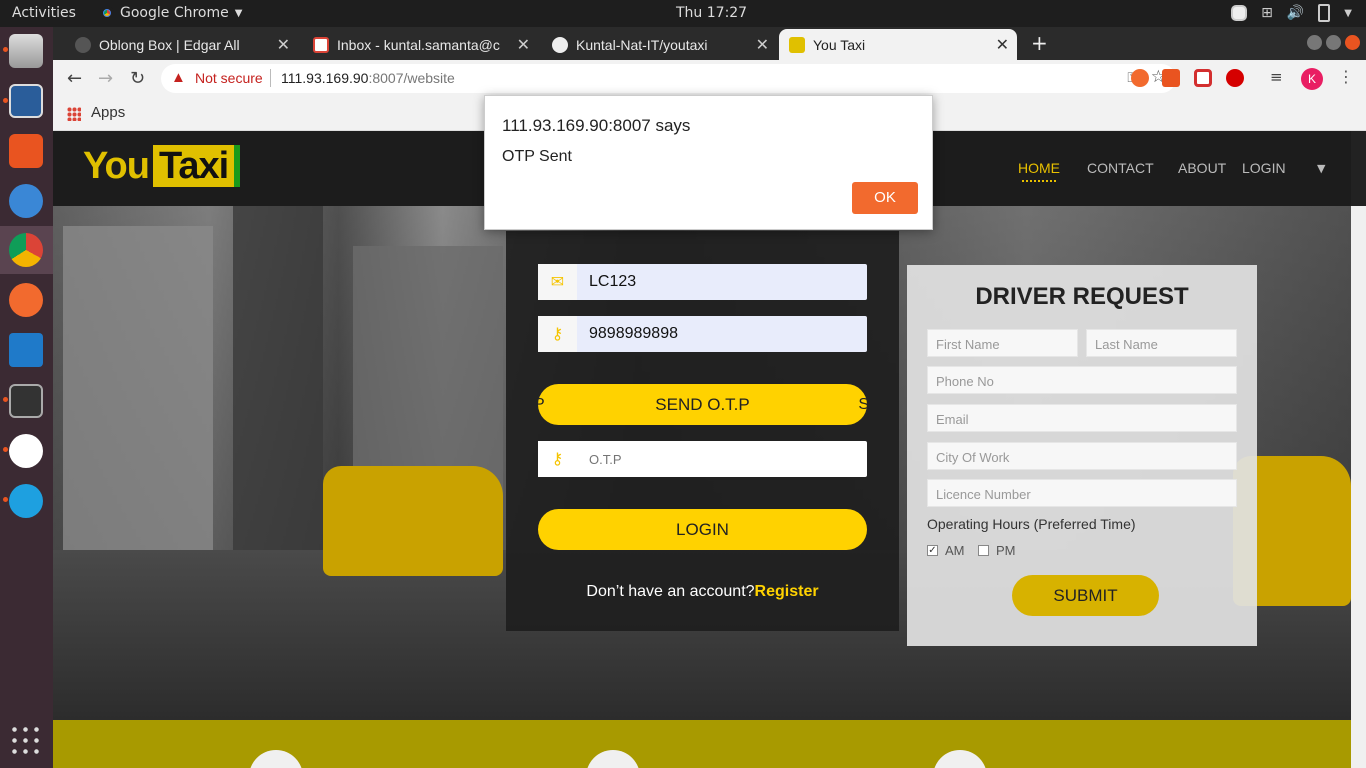  I want to click on chevron-down-icon: ▼, so click(1348, 13).